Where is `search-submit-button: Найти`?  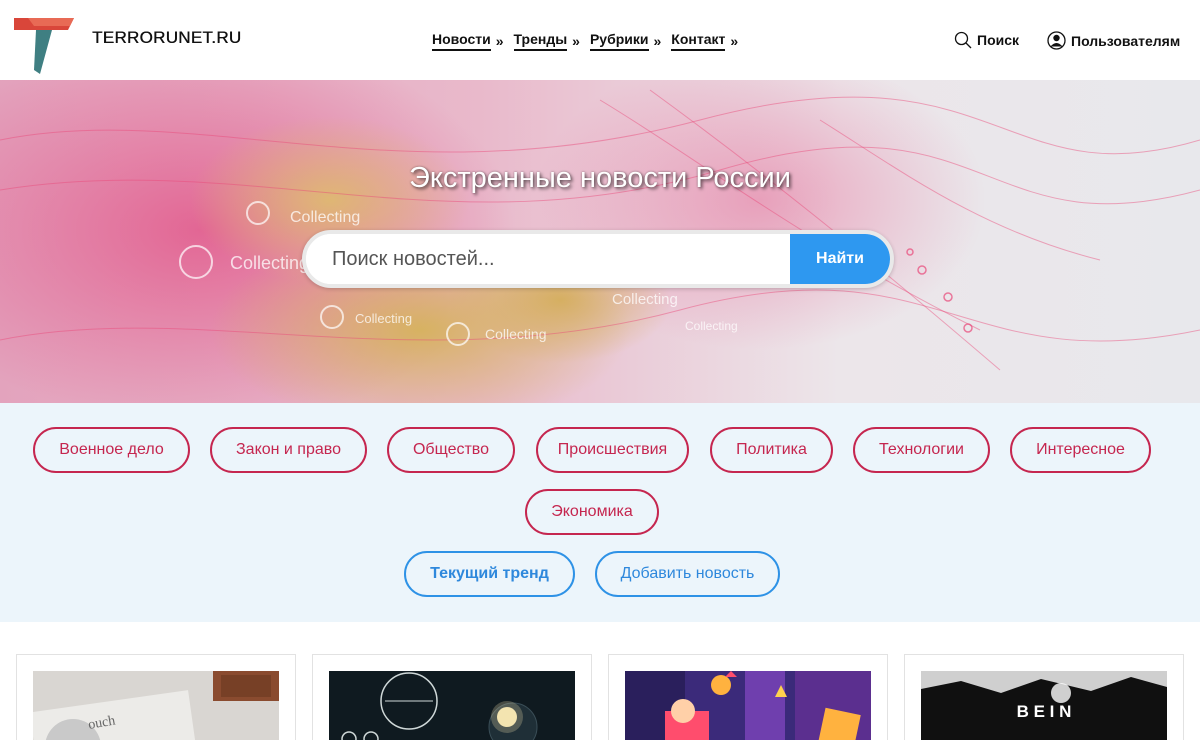
search-submit-button: Найти is located at coordinates (840, 259).